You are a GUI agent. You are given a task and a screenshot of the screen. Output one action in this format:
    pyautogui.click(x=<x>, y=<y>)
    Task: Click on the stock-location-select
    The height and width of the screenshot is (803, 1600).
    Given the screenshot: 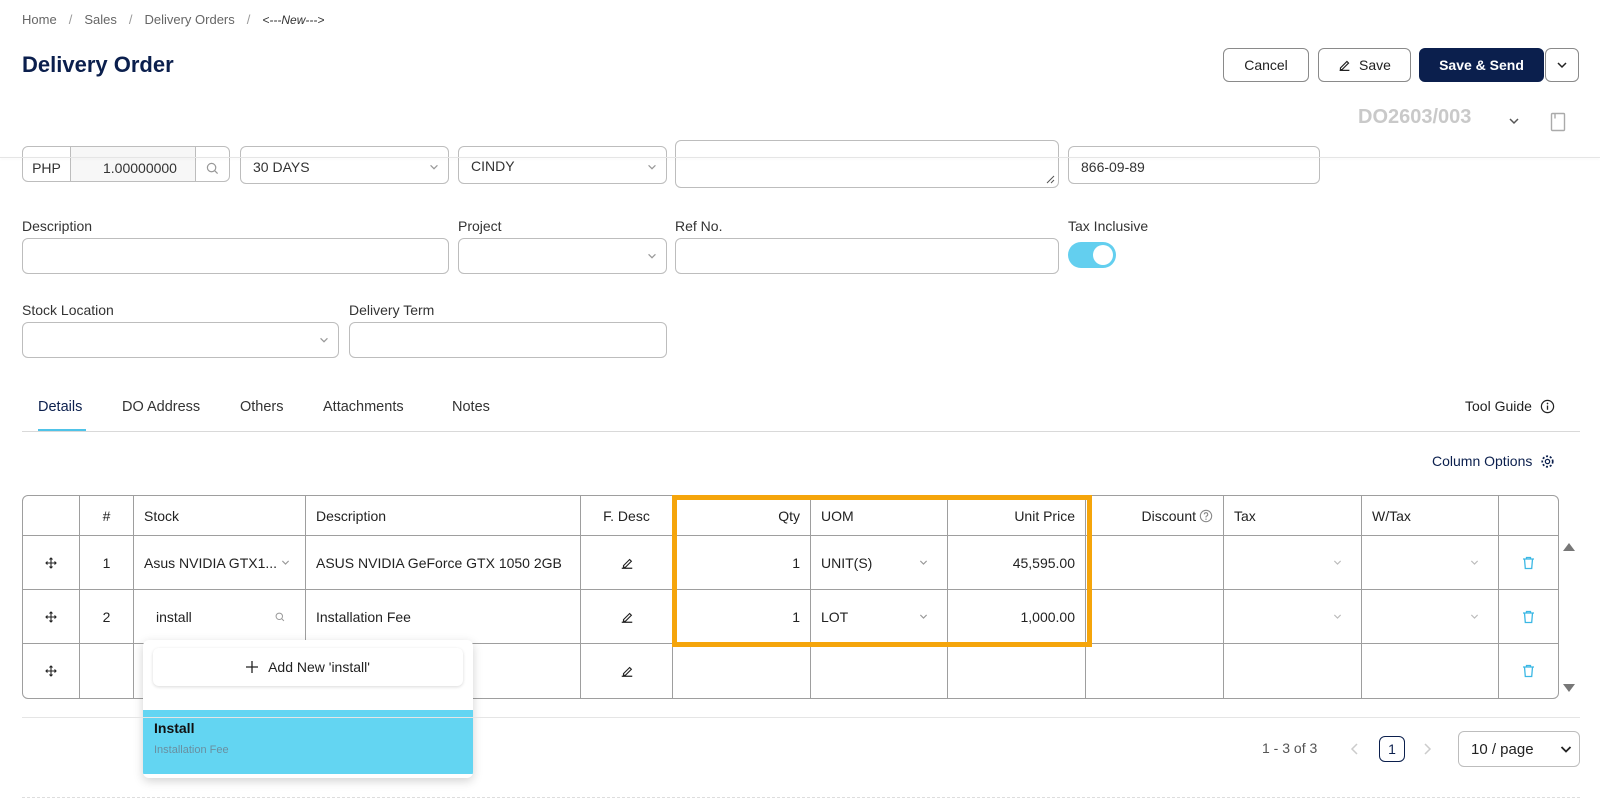 What is the action you would take?
    pyautogui.click(x=180, y=340)
    